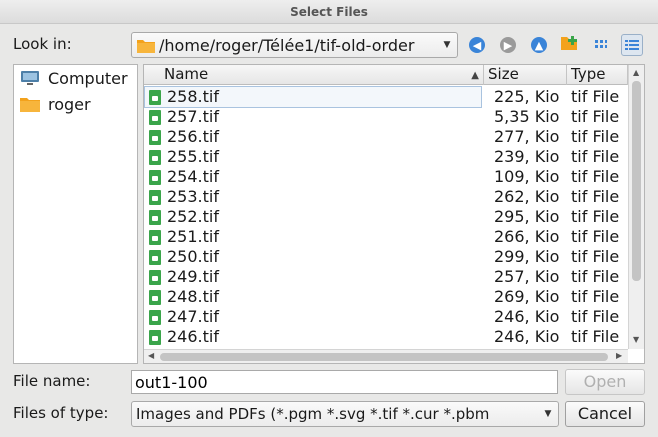 This screenshot has width=658, height=437. I want to click on file-name: 252.tif, so click(193, 216).